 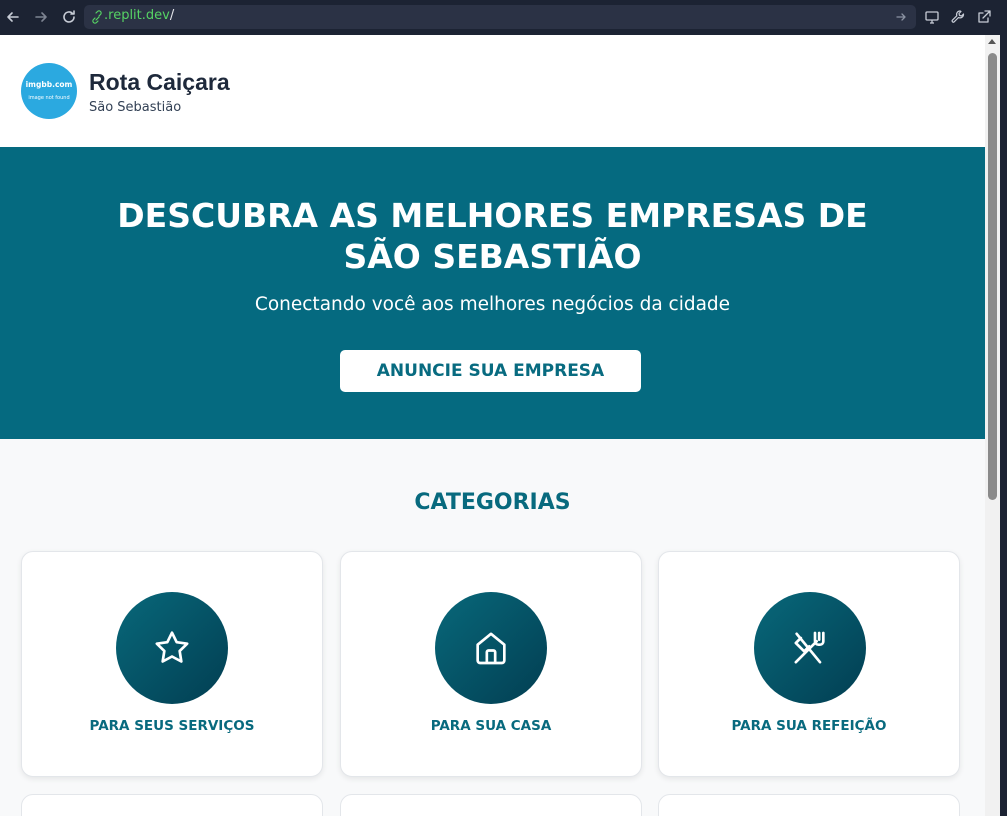 I want to click on forward-arrow-icon, so click(x=41, y=17).